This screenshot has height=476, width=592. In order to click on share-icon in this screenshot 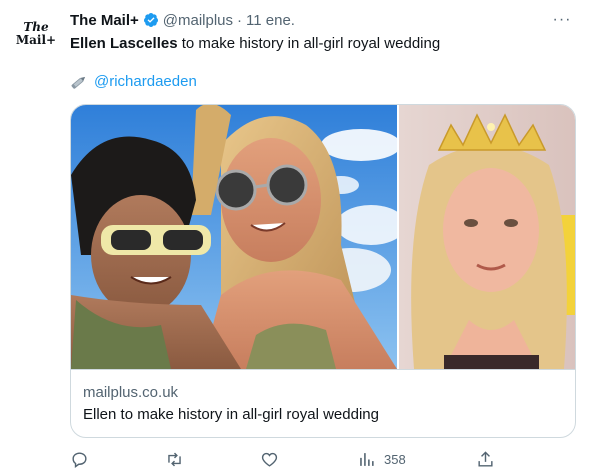, I will do `click(485, 458)`.